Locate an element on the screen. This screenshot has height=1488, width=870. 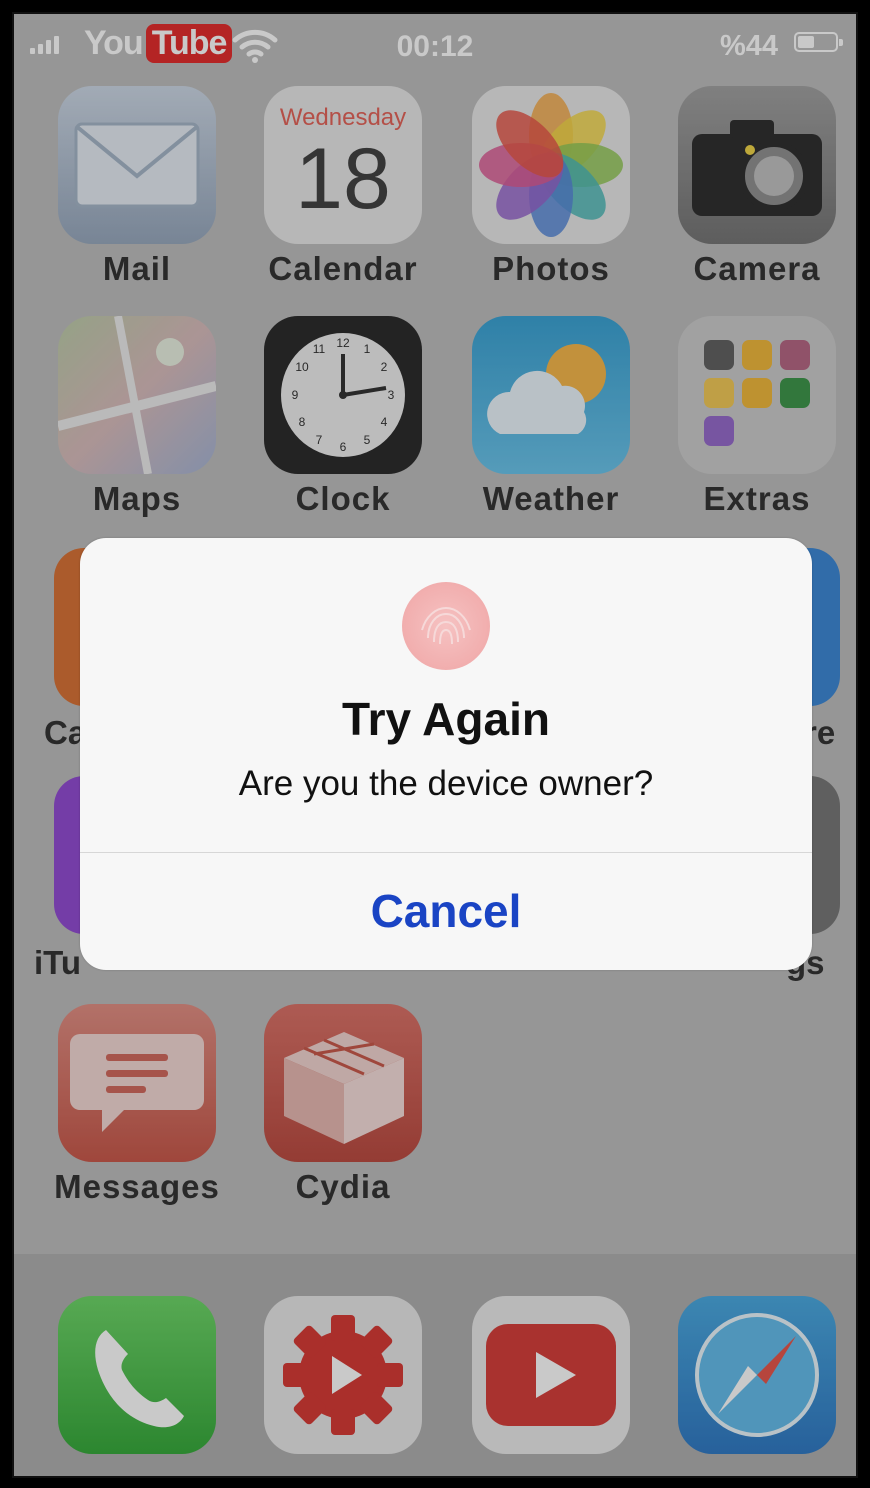
cancel-button: Cancel is located at coordinates (446, 911).